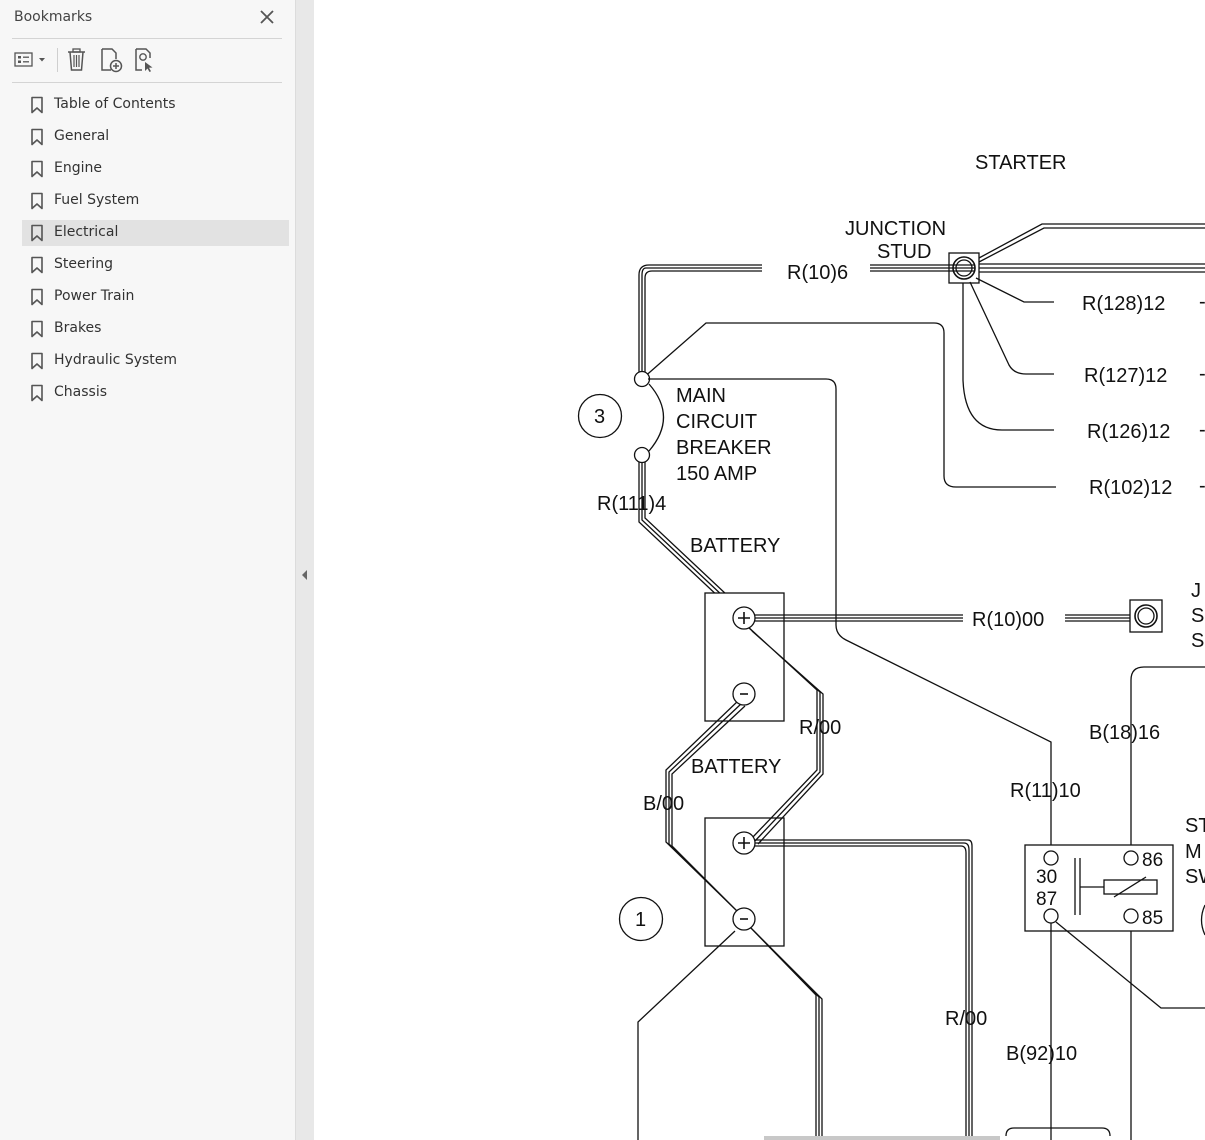 Image resolution: width=1205 pixels, height=1140 pixels. I want to click on new-bookmark-icon, so click(112, 60).